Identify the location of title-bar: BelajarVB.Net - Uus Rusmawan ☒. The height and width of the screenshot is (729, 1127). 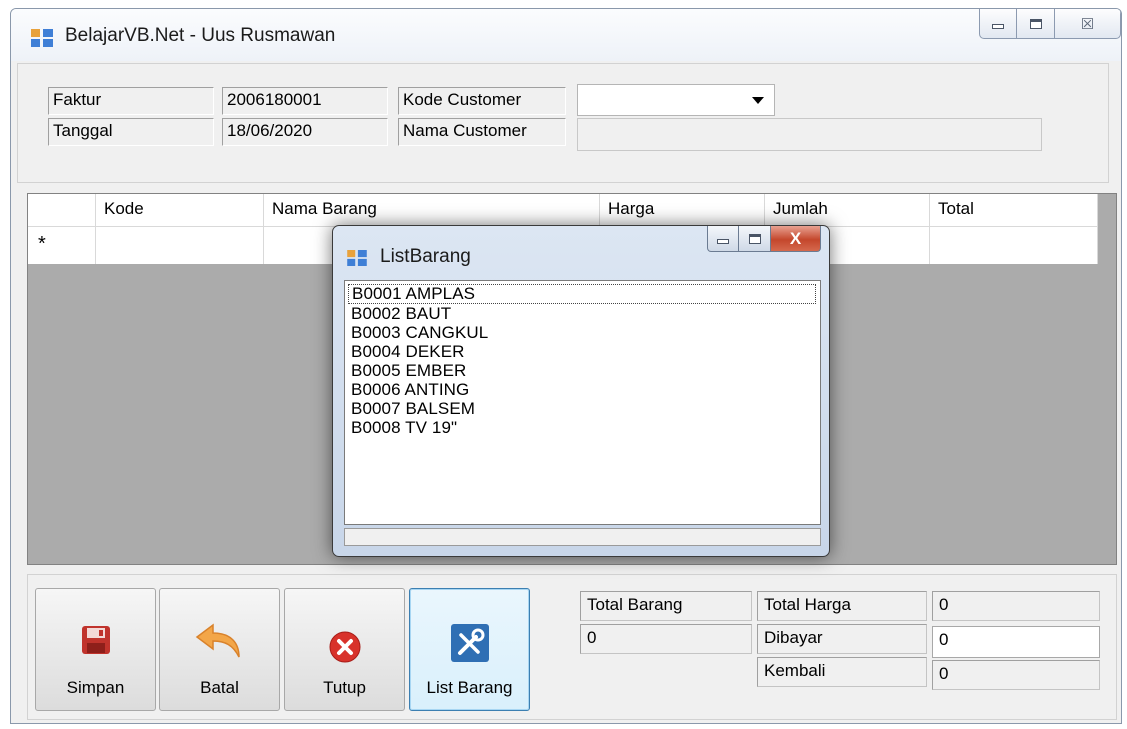
(566, 35).